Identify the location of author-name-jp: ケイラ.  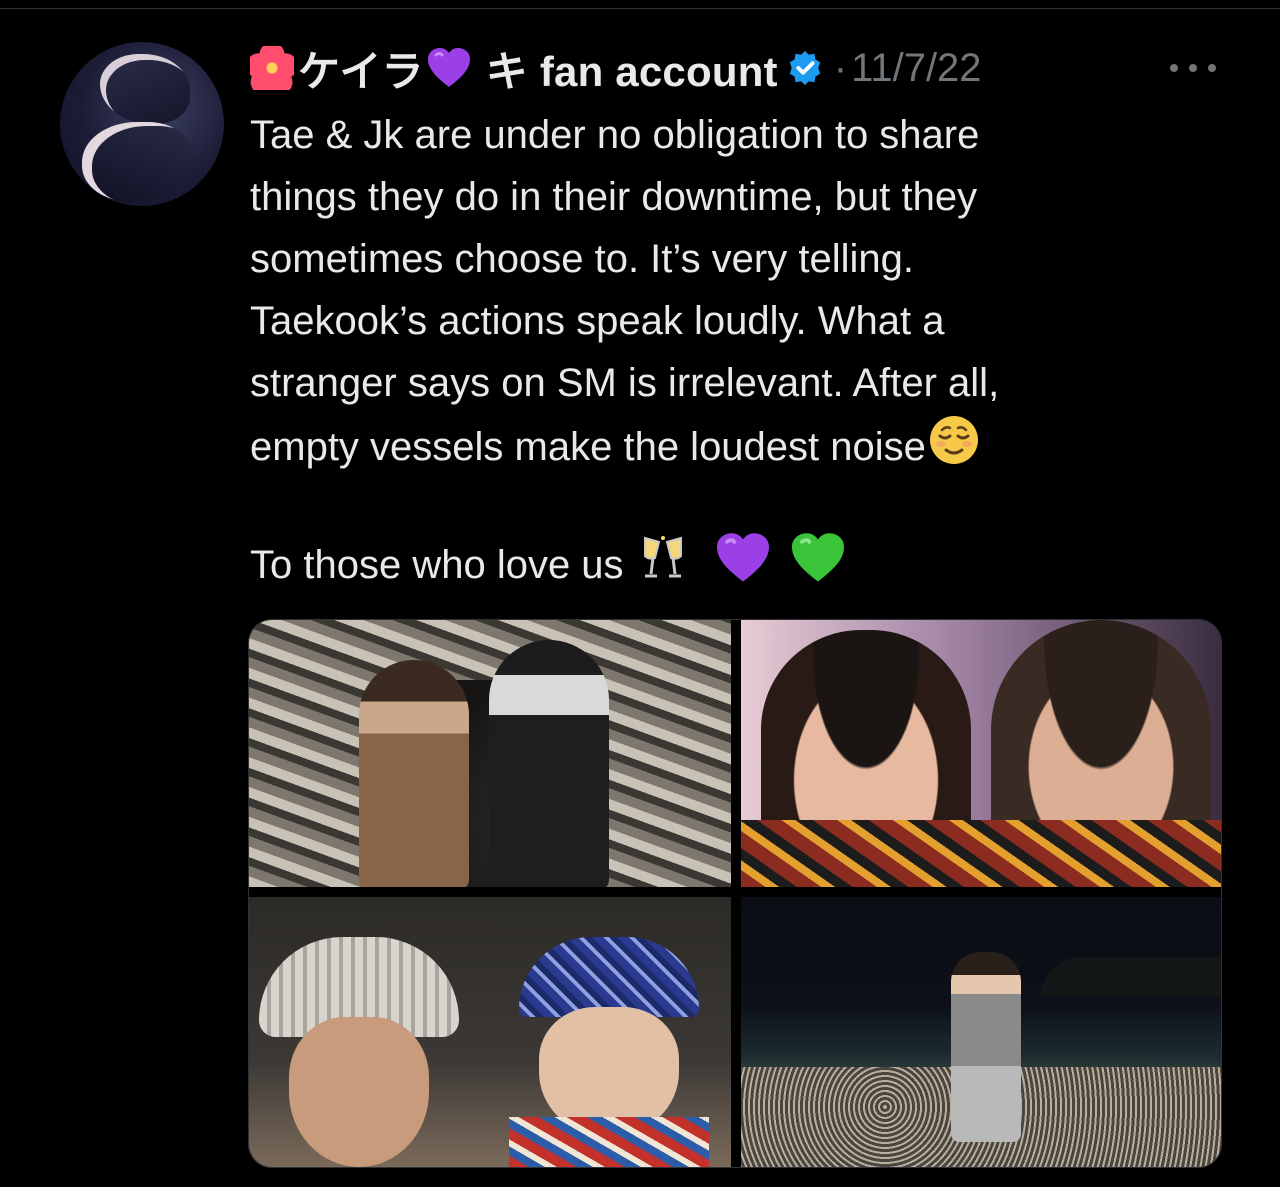
(361, 68).